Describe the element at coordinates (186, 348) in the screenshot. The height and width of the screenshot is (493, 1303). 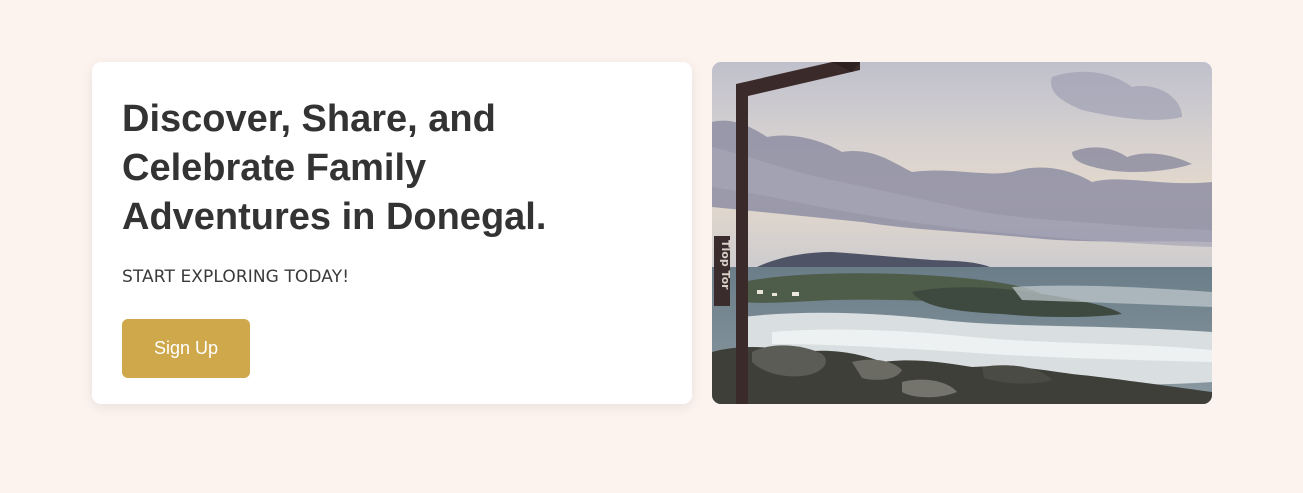
I see `sign-up-button: Sign Up` at that location.